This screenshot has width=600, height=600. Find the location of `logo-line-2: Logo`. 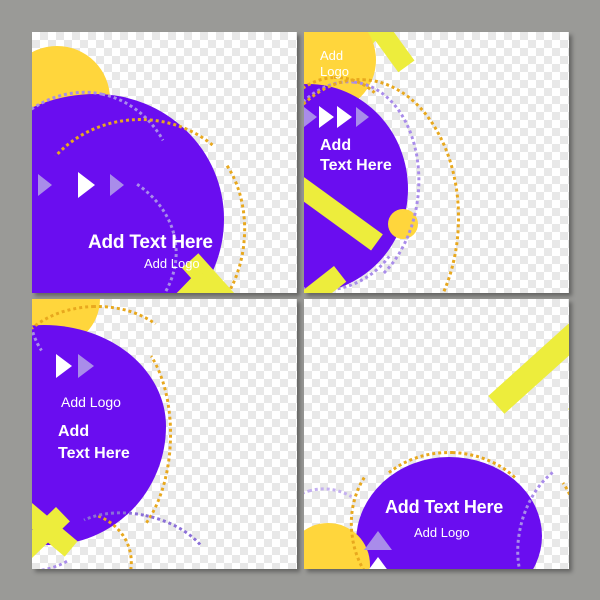

logo-line-2: Logo is located at coordinates (334, 71).